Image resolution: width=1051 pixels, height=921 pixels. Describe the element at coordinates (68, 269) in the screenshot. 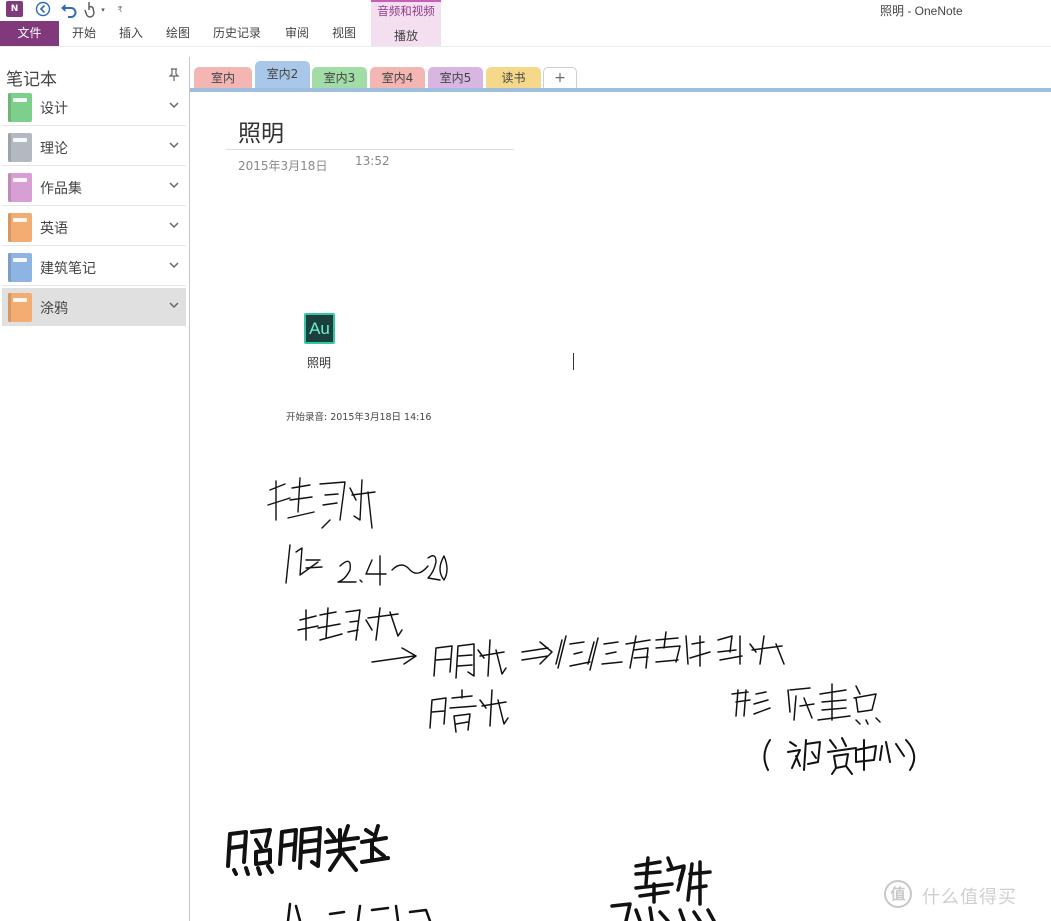

I see `notebook-label: 建筑笔记` at that location.